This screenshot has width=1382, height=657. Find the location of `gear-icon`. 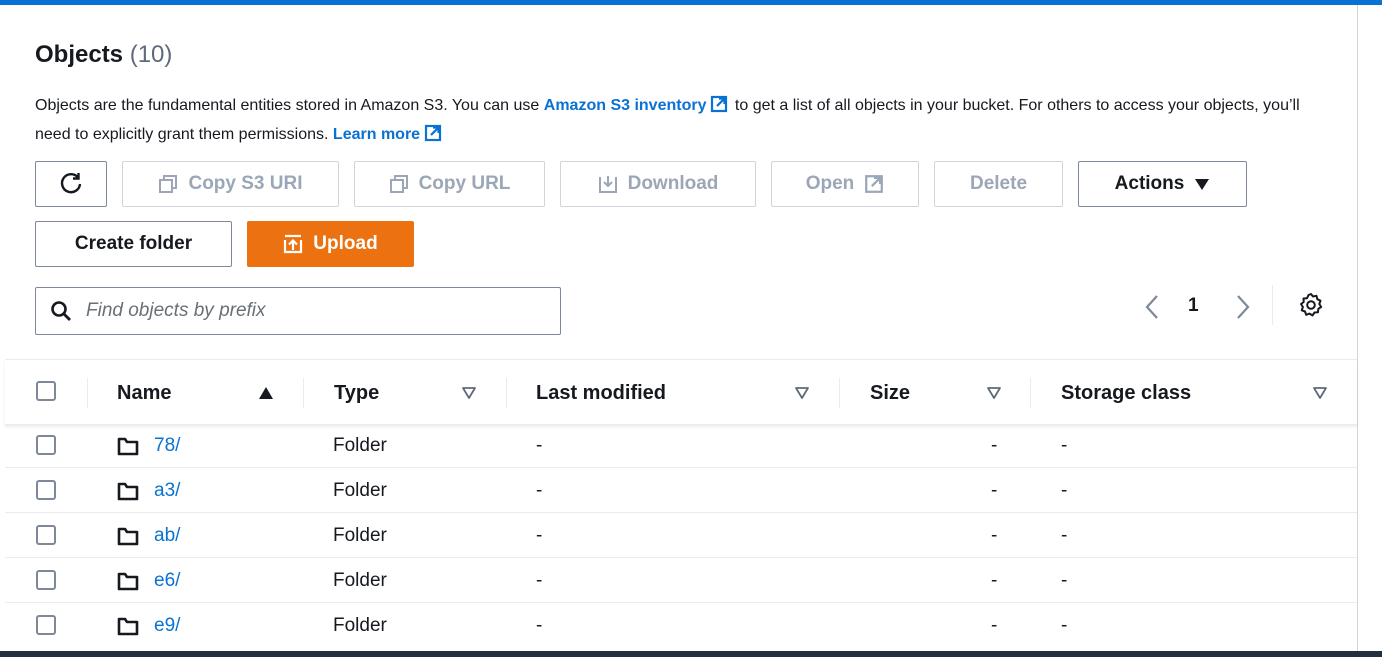

gear-icon is located at coordinates (1311, 305).